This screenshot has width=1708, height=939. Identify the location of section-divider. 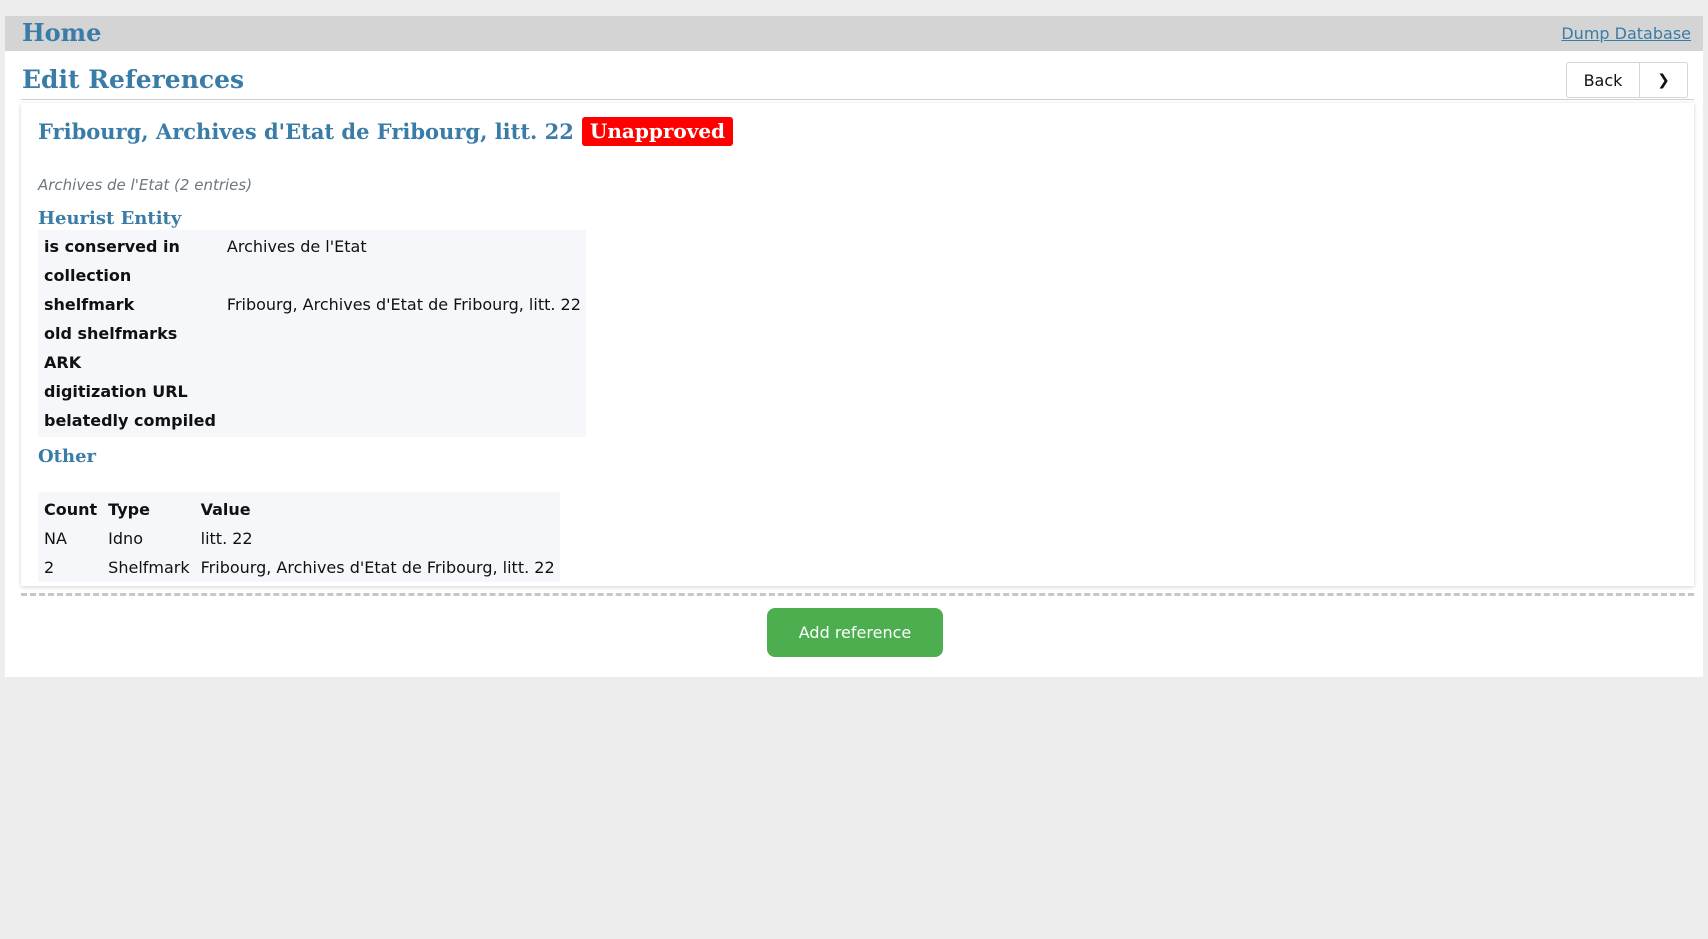
(857, 594).